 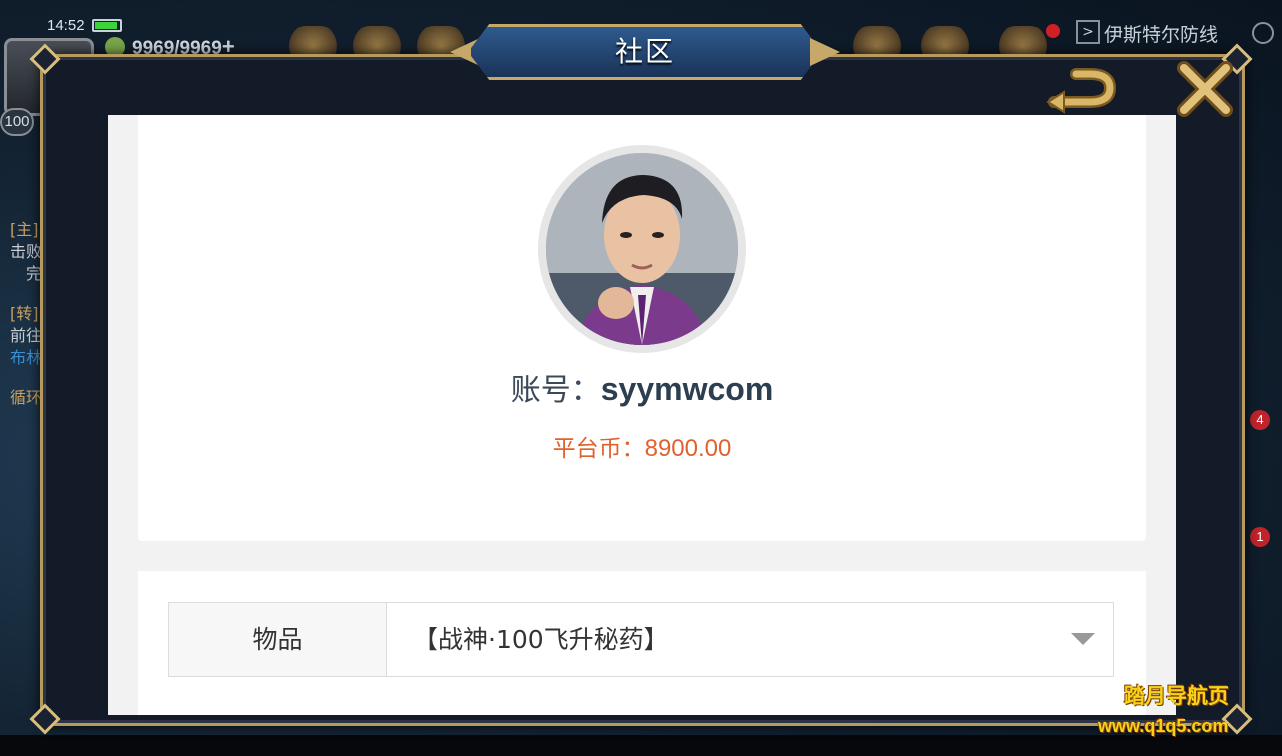 I want to click on player-level-badge: 100, so click(x=17, y=122).